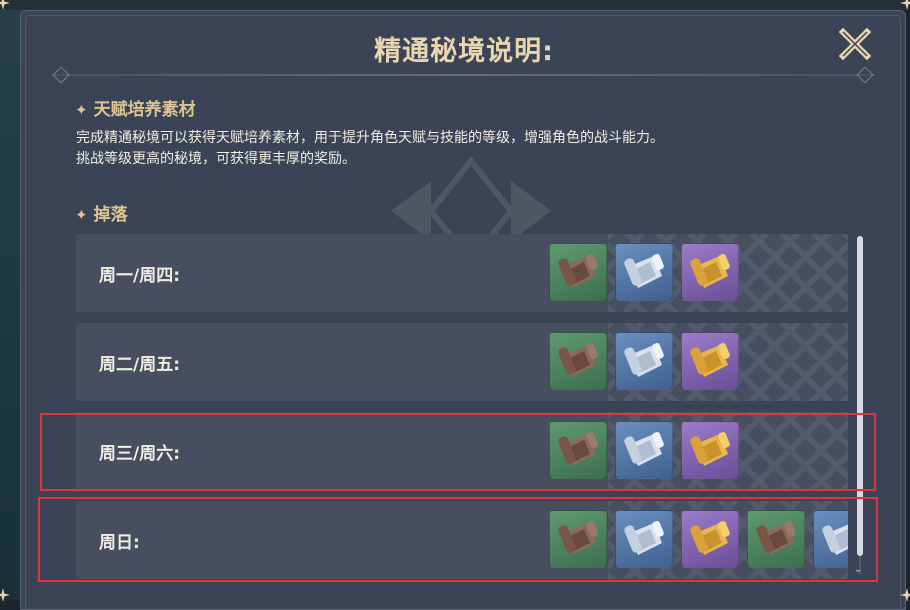 The height and width of the screenshot is (610, 910). Describe the element at coordinates (462, 451) in the screenshot. I see `drop-row-wed-sat: 周三/周六:` at that location.